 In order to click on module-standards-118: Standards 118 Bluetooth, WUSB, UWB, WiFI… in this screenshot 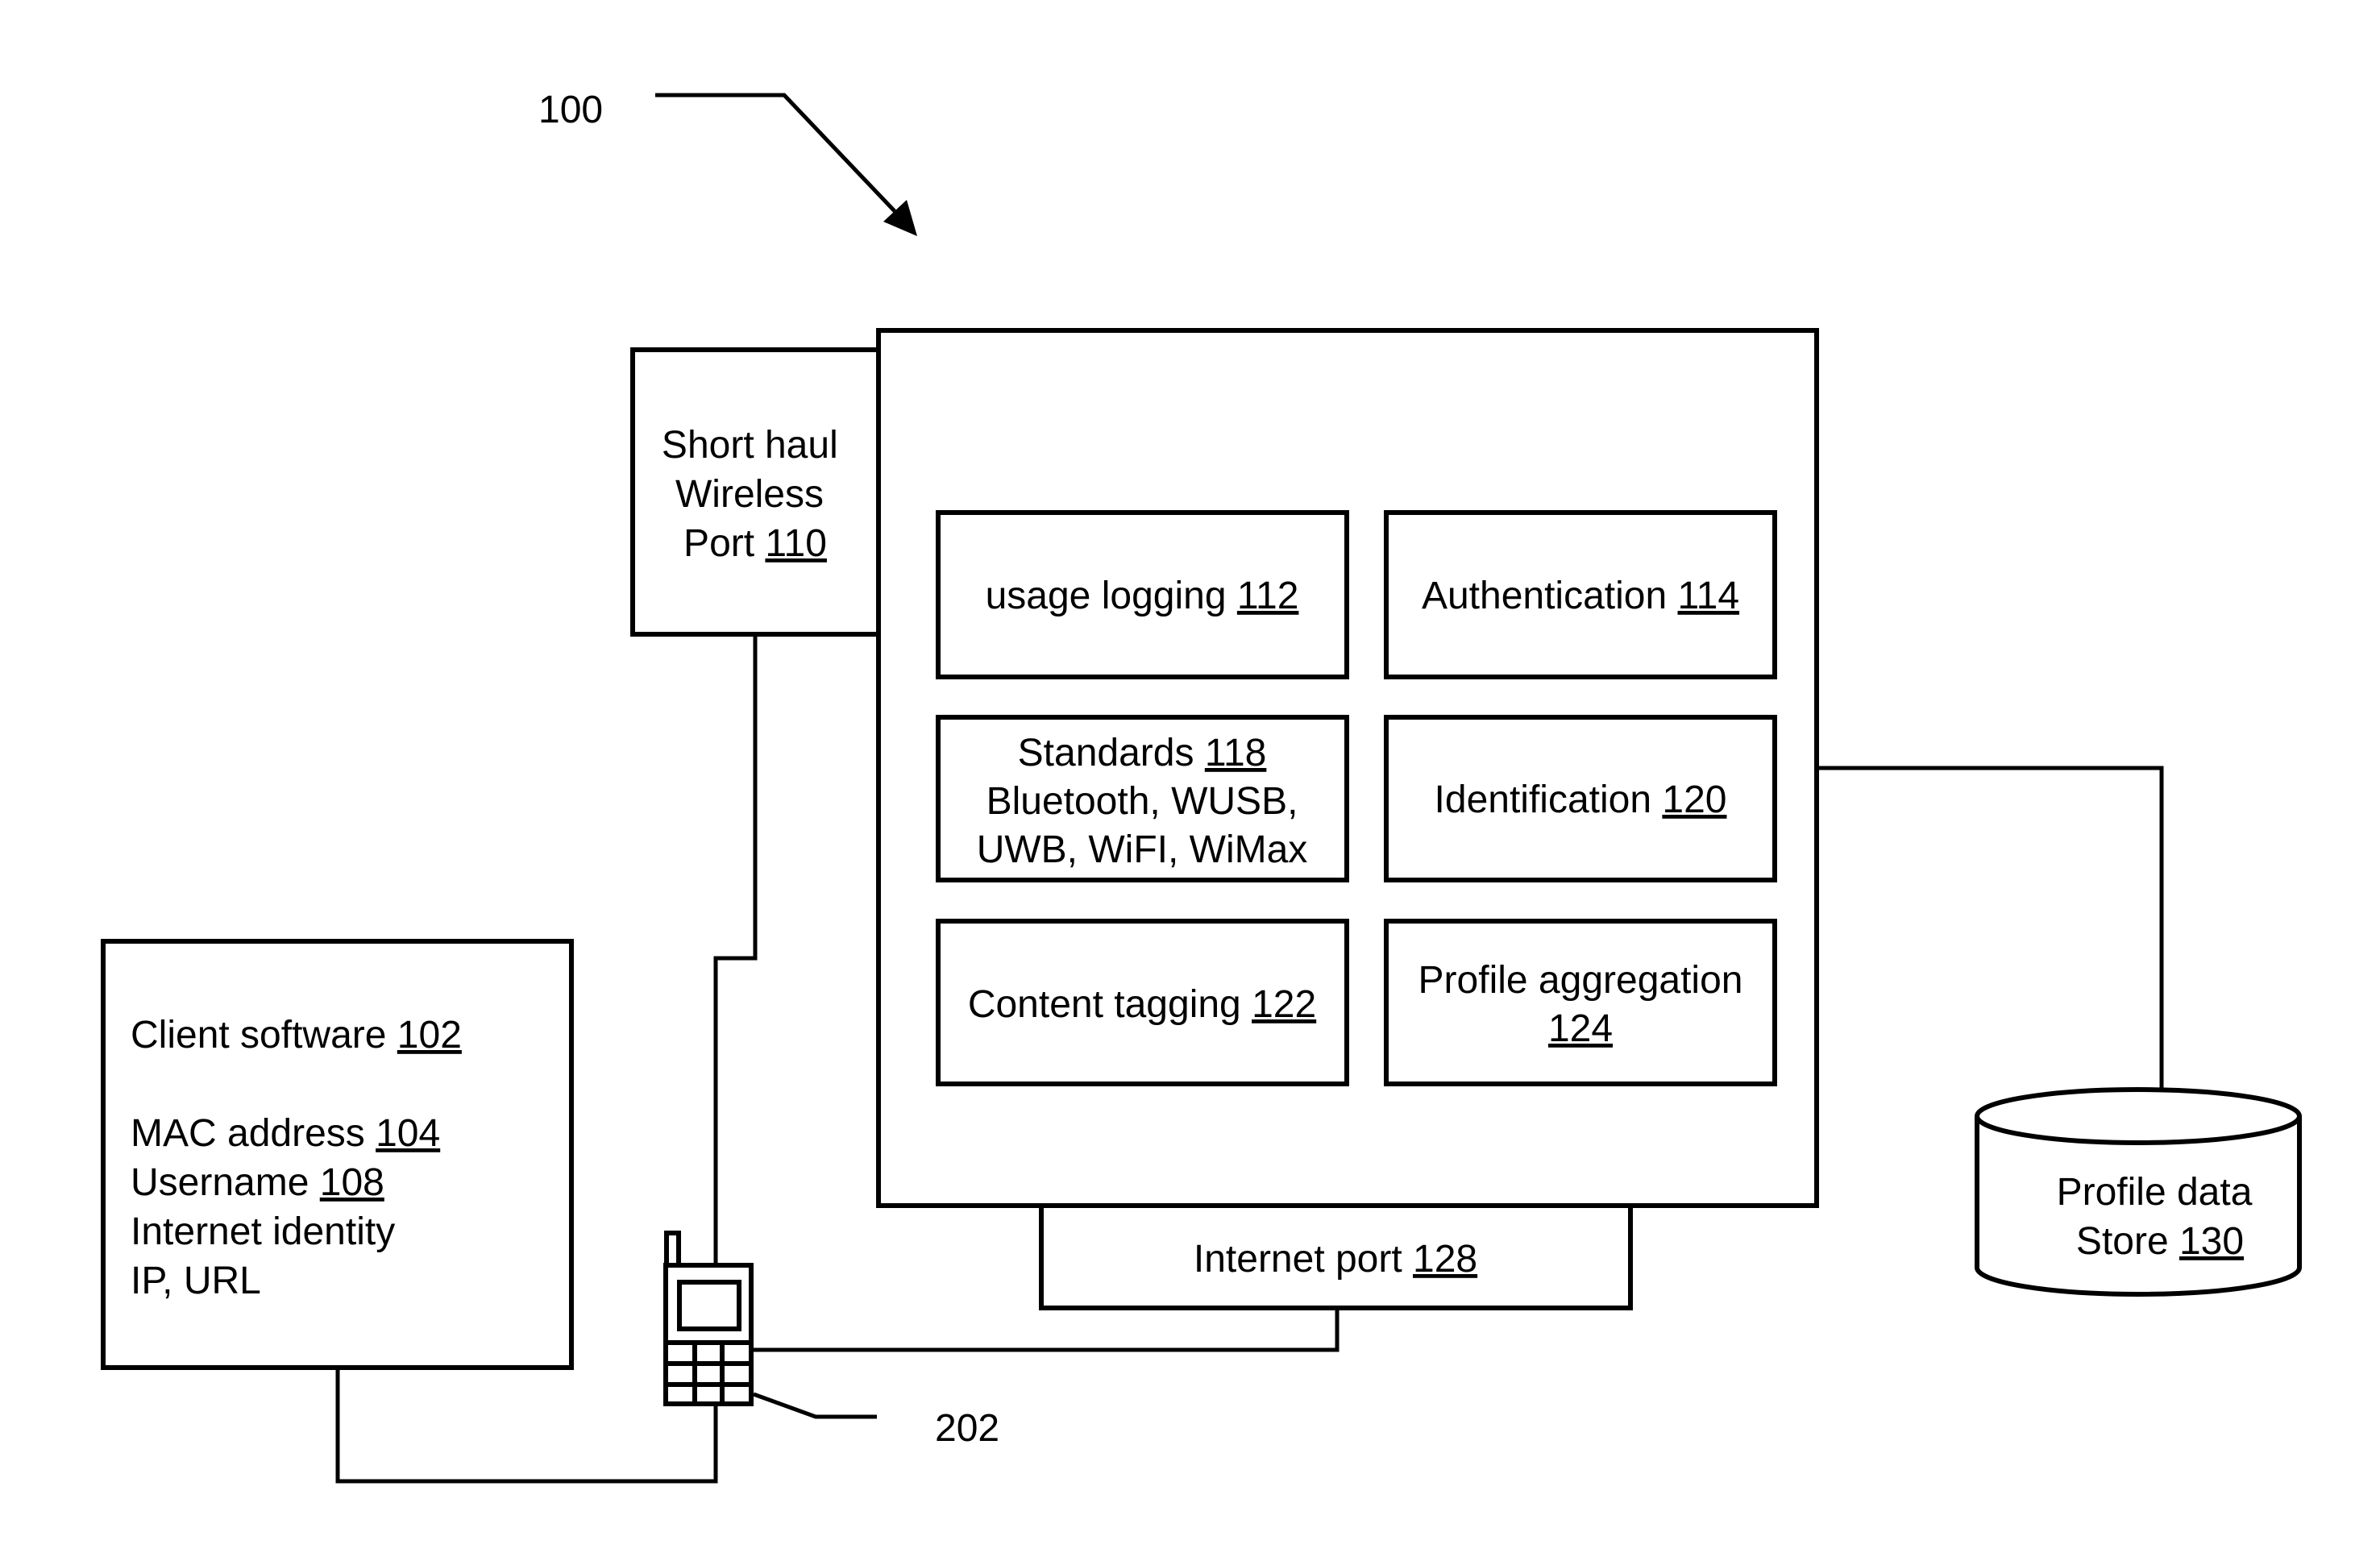, I will do `click(1142, 798)`.